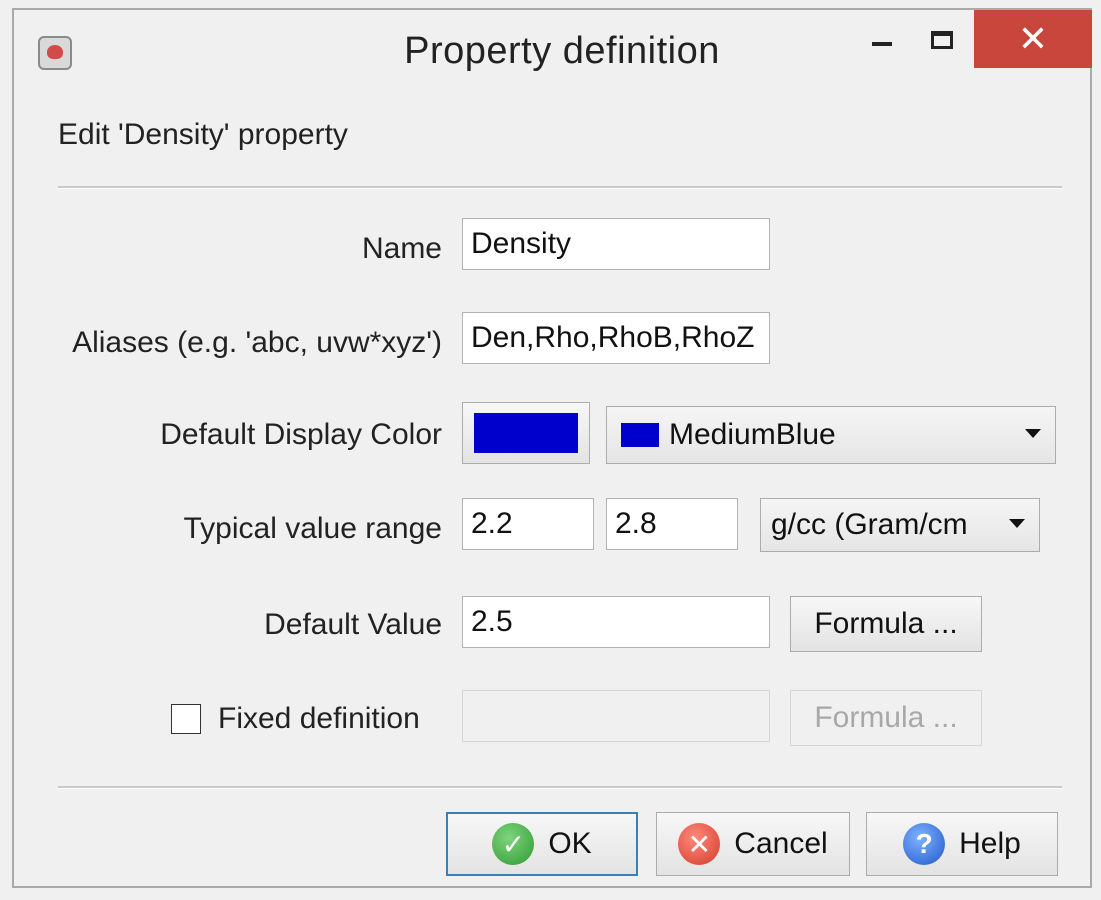 The image size is (1101, 900). I want to click on color-dropdown: MediumBlue, so click(831, 435).